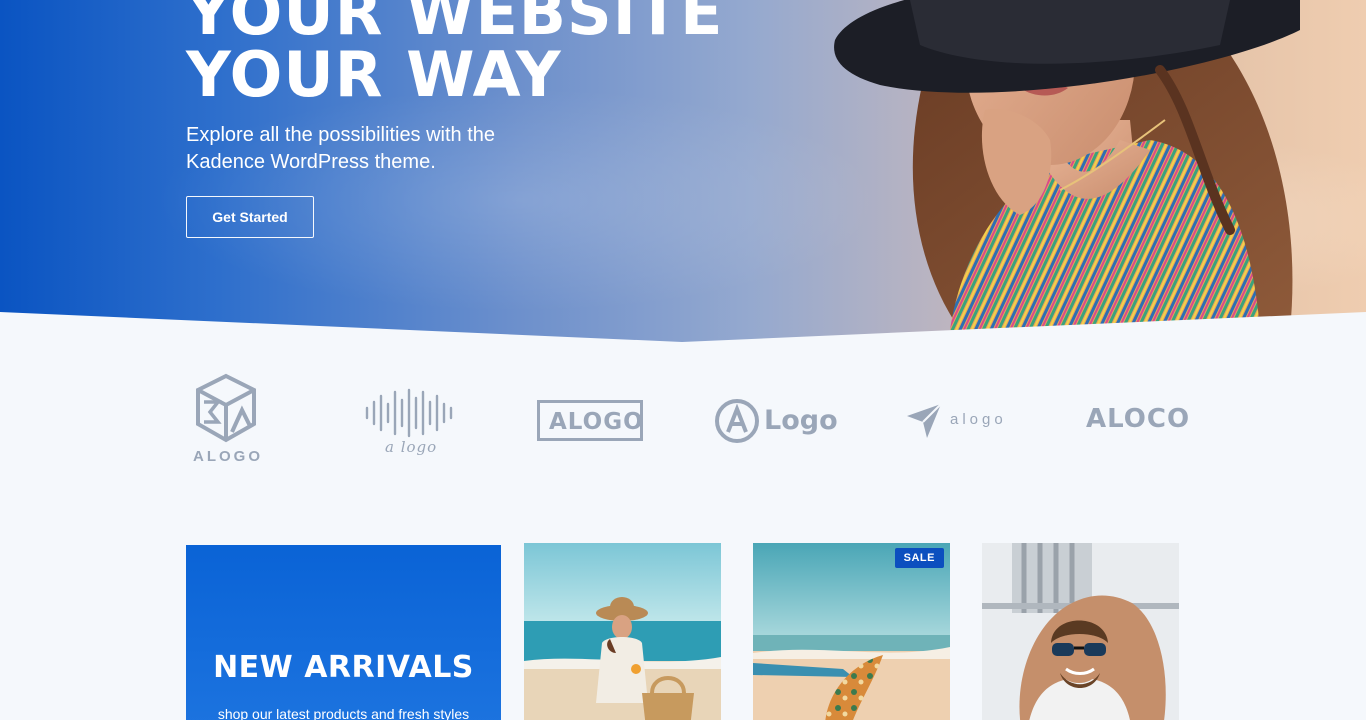 The width and height of the screenshot is (1366, 720). I want to click on logo-4-text: Logo, so click(801, 420).